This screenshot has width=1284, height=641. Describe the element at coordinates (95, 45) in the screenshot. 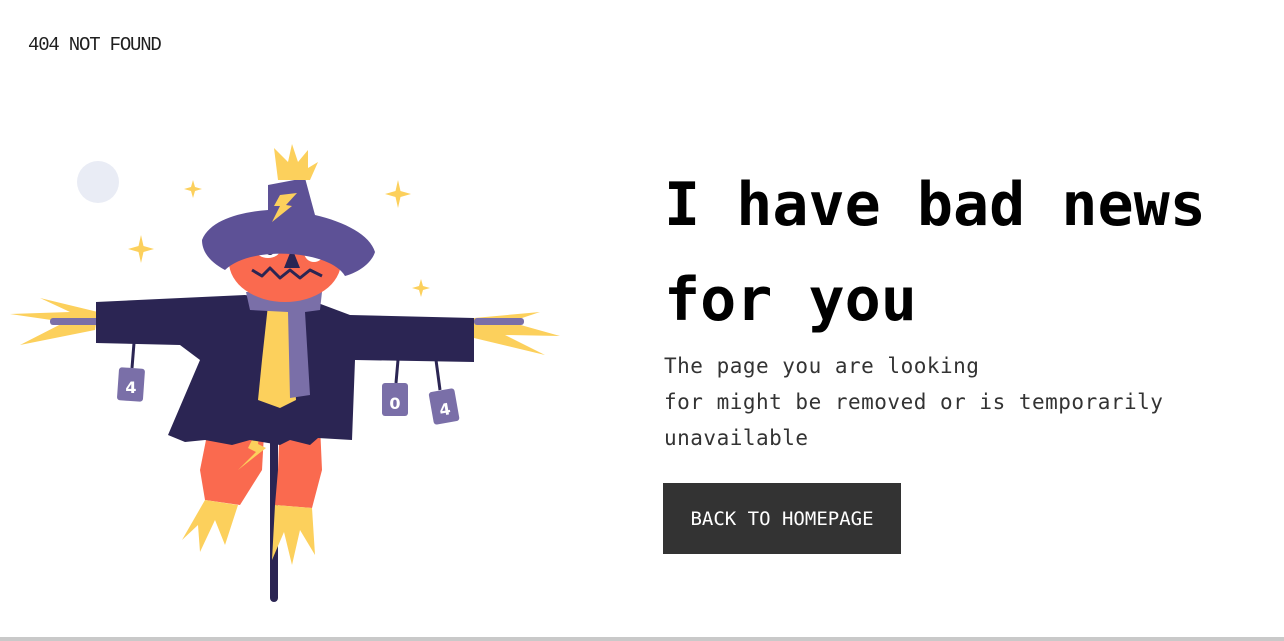

I see `brand-logo: 404 NOT FOUND` at that location.